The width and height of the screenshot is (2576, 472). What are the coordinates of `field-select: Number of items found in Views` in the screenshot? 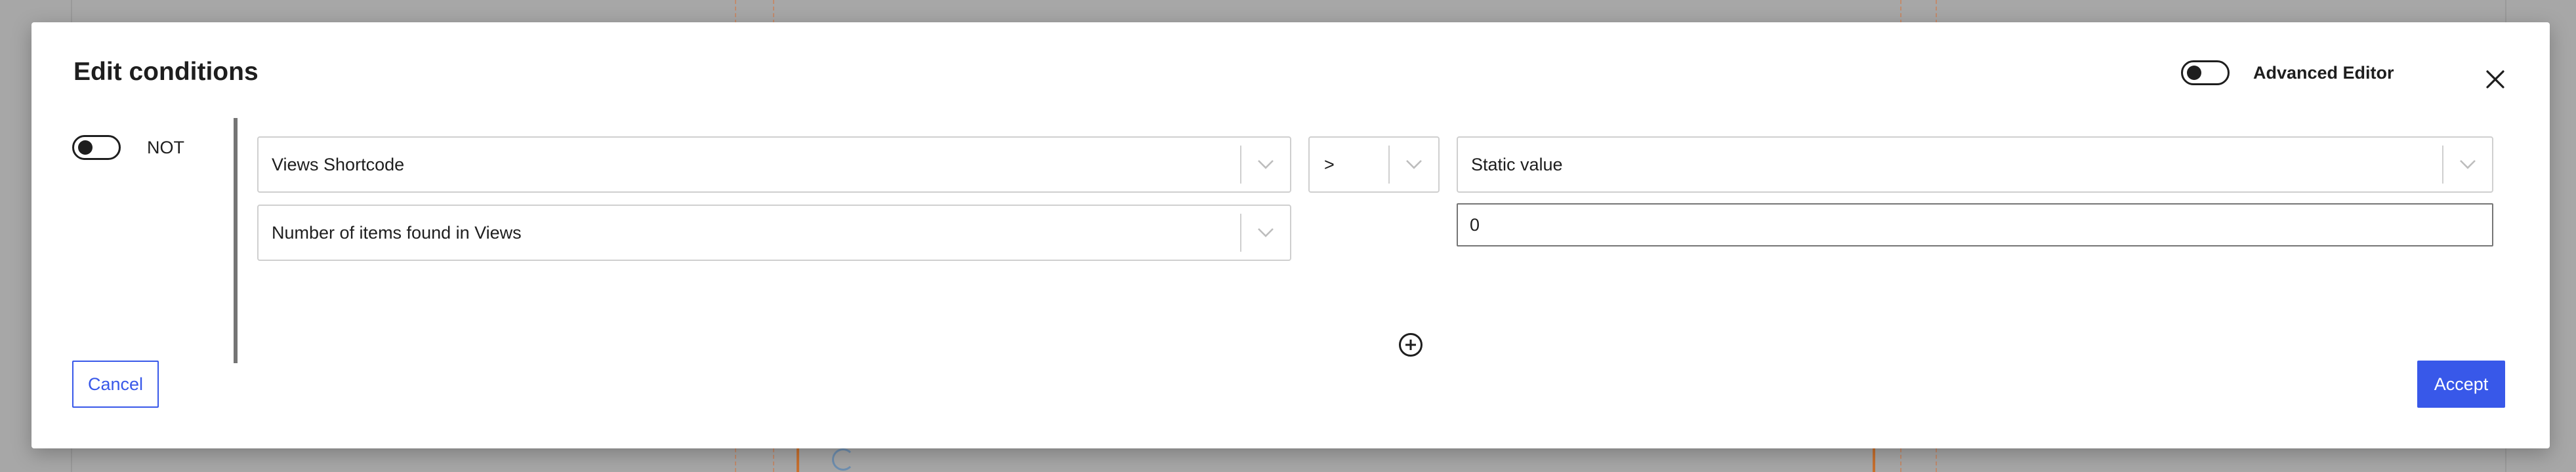 It's located at (774, 233).